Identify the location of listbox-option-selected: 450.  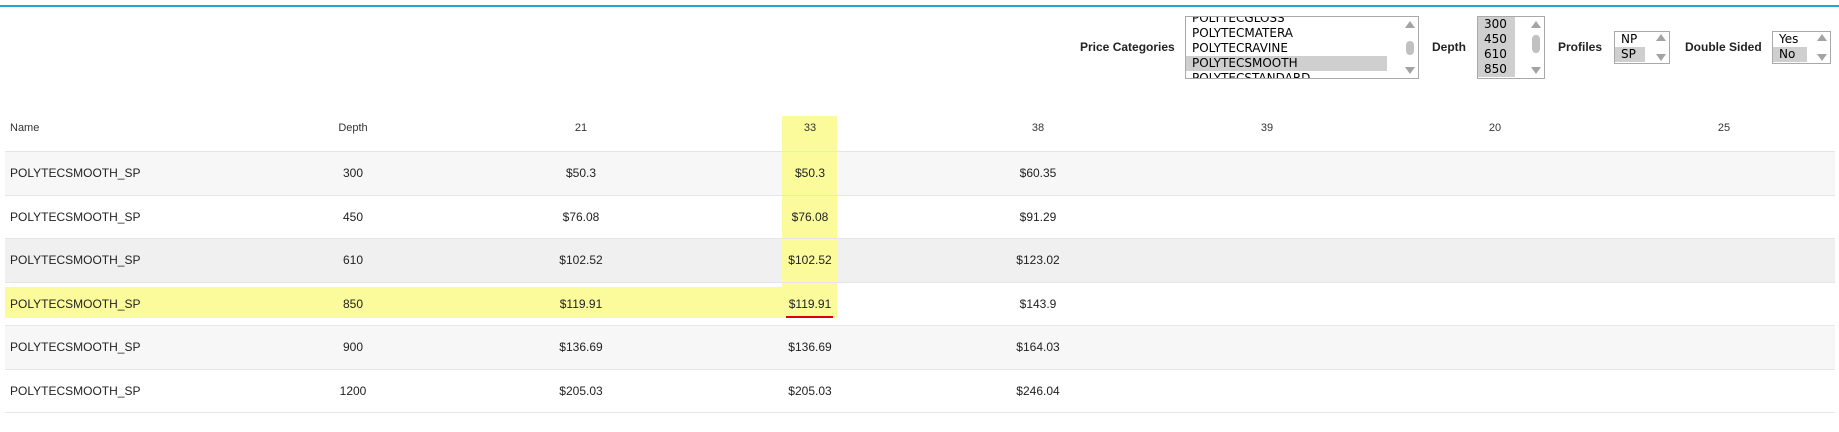
(1496, 39).